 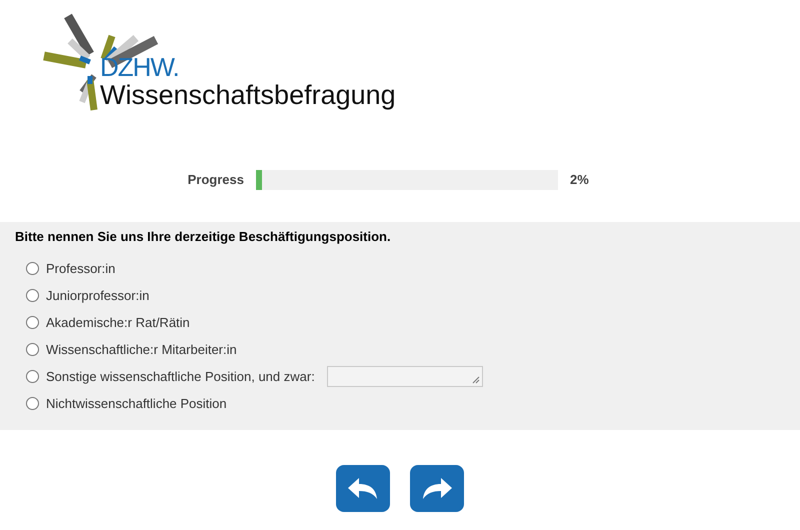 What do you see at coordinates (118, 322) in the screenshot?
I see `option-label: Akademische:r Rat/Rätin` at bounding box center [118, 322].